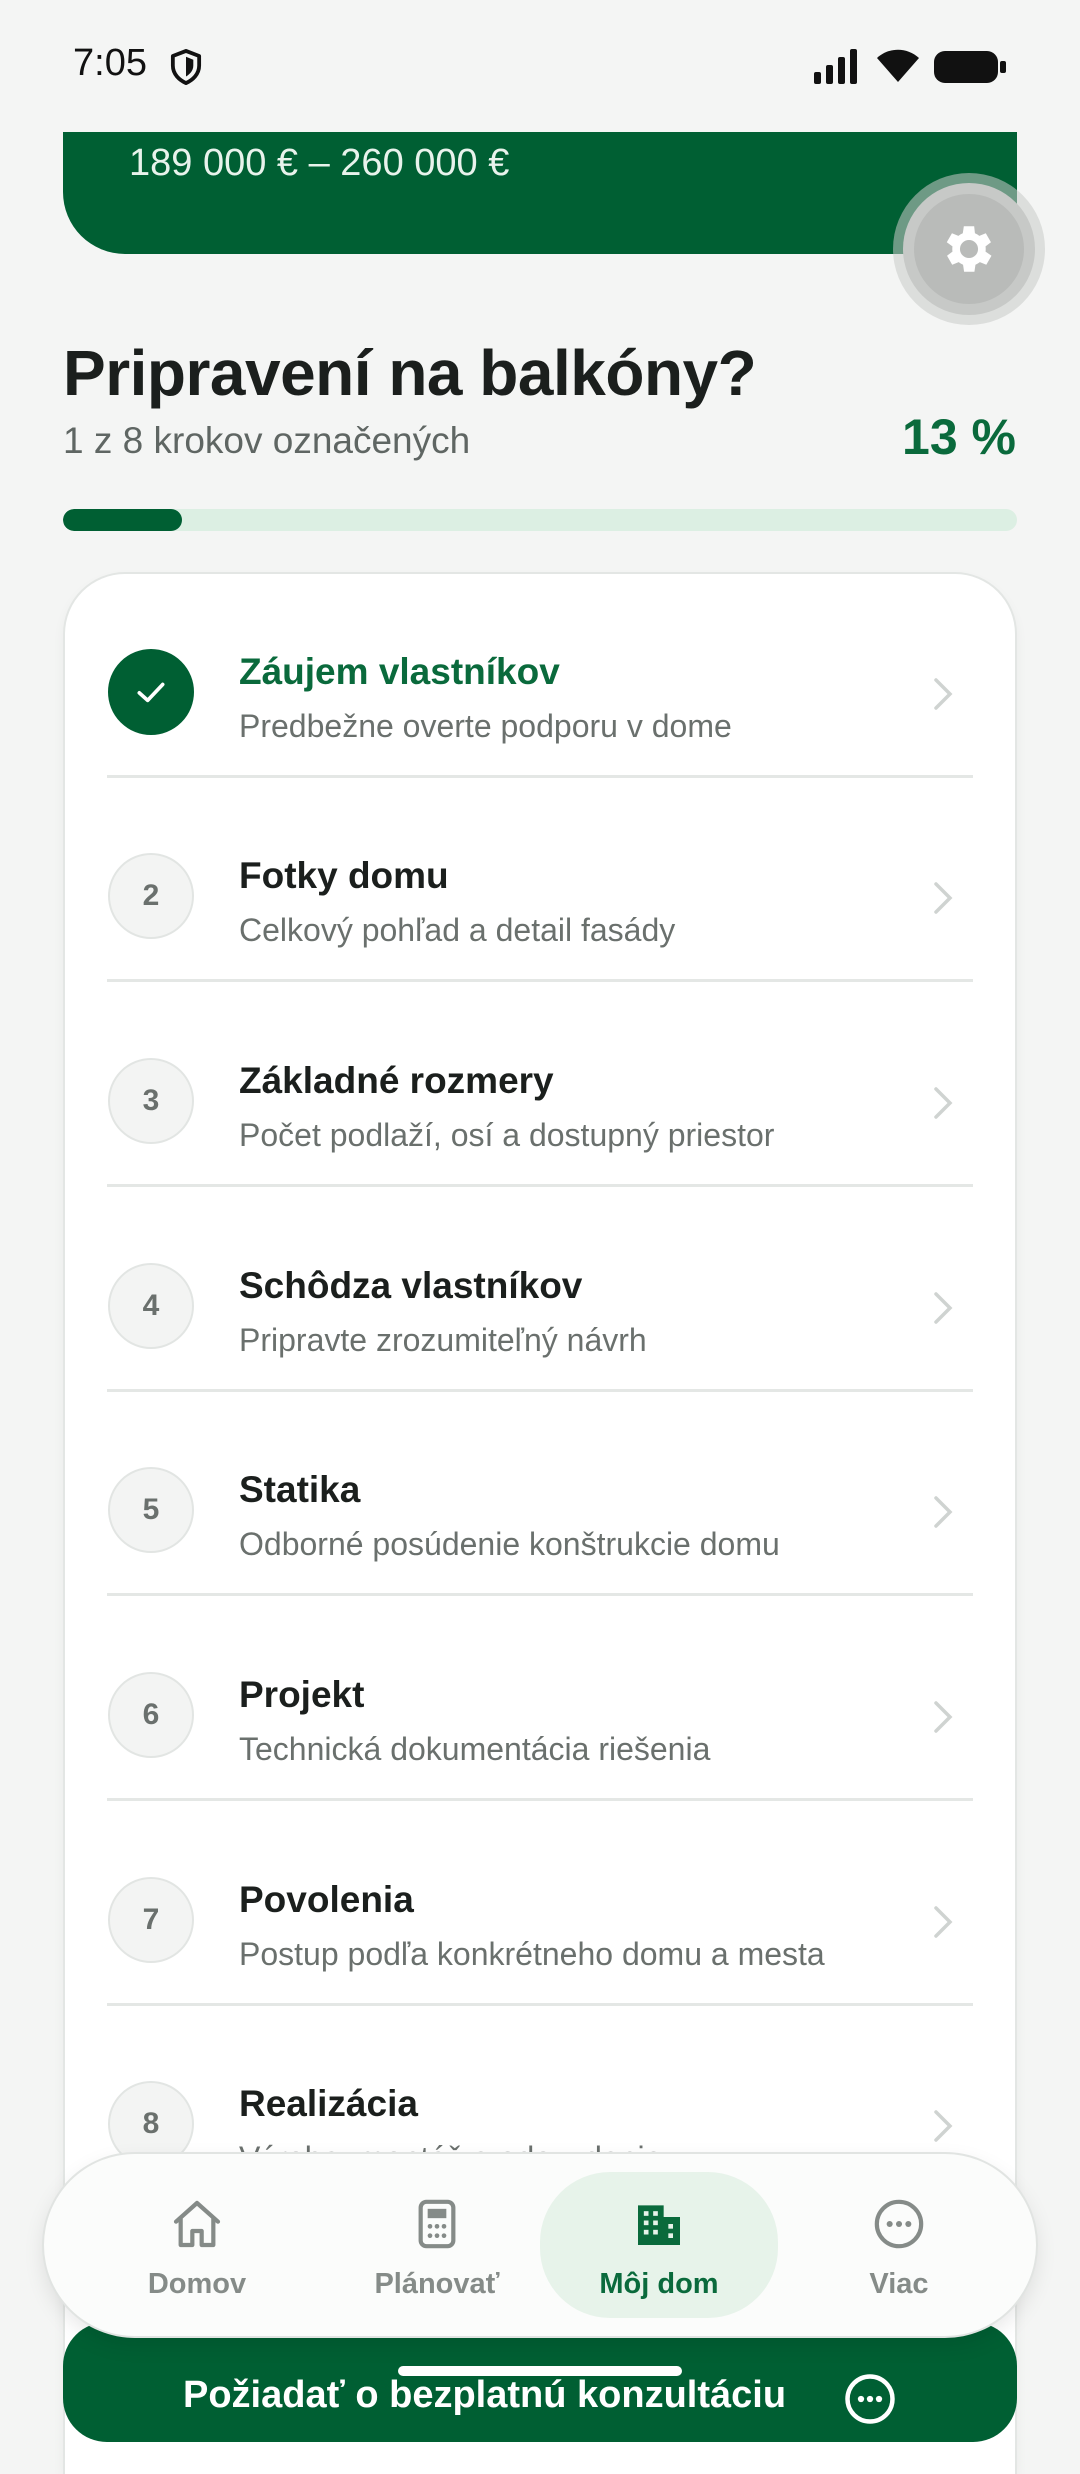  Describe the element at coordinates (110, 63) in the screenshot. I see `status-time: 7:05` at that location.